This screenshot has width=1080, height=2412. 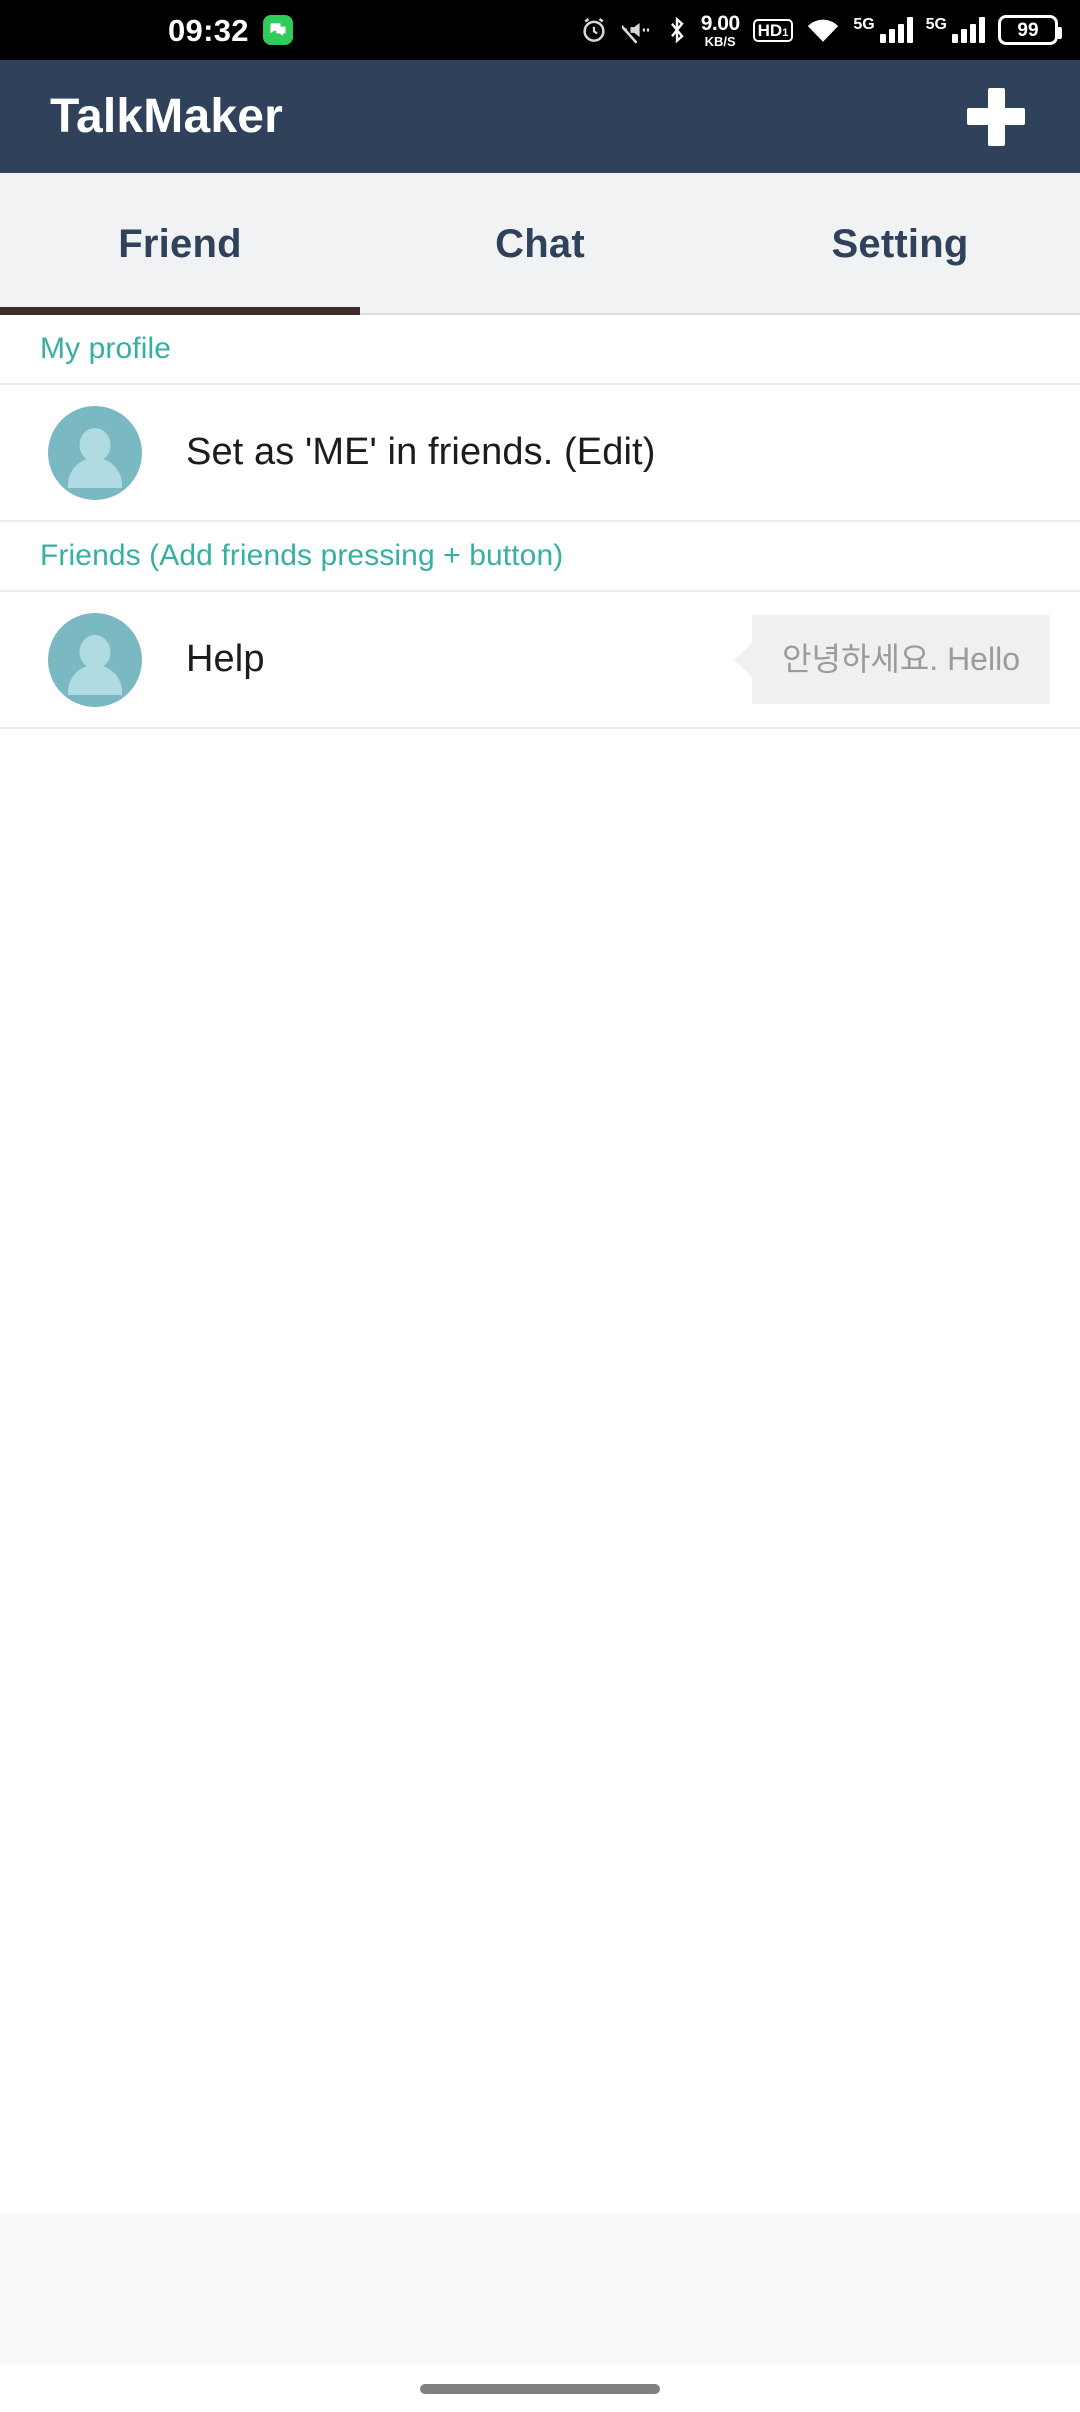 What do you see at coordinates (208, 30) in the screenshot?
I see `status-bar-clock: 09:32` at bounding box center [208, 30].